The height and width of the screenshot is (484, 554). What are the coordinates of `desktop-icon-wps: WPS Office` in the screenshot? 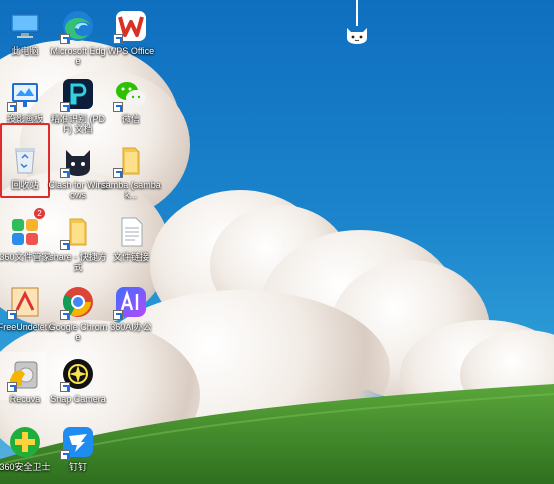 It's located at (131, 32).